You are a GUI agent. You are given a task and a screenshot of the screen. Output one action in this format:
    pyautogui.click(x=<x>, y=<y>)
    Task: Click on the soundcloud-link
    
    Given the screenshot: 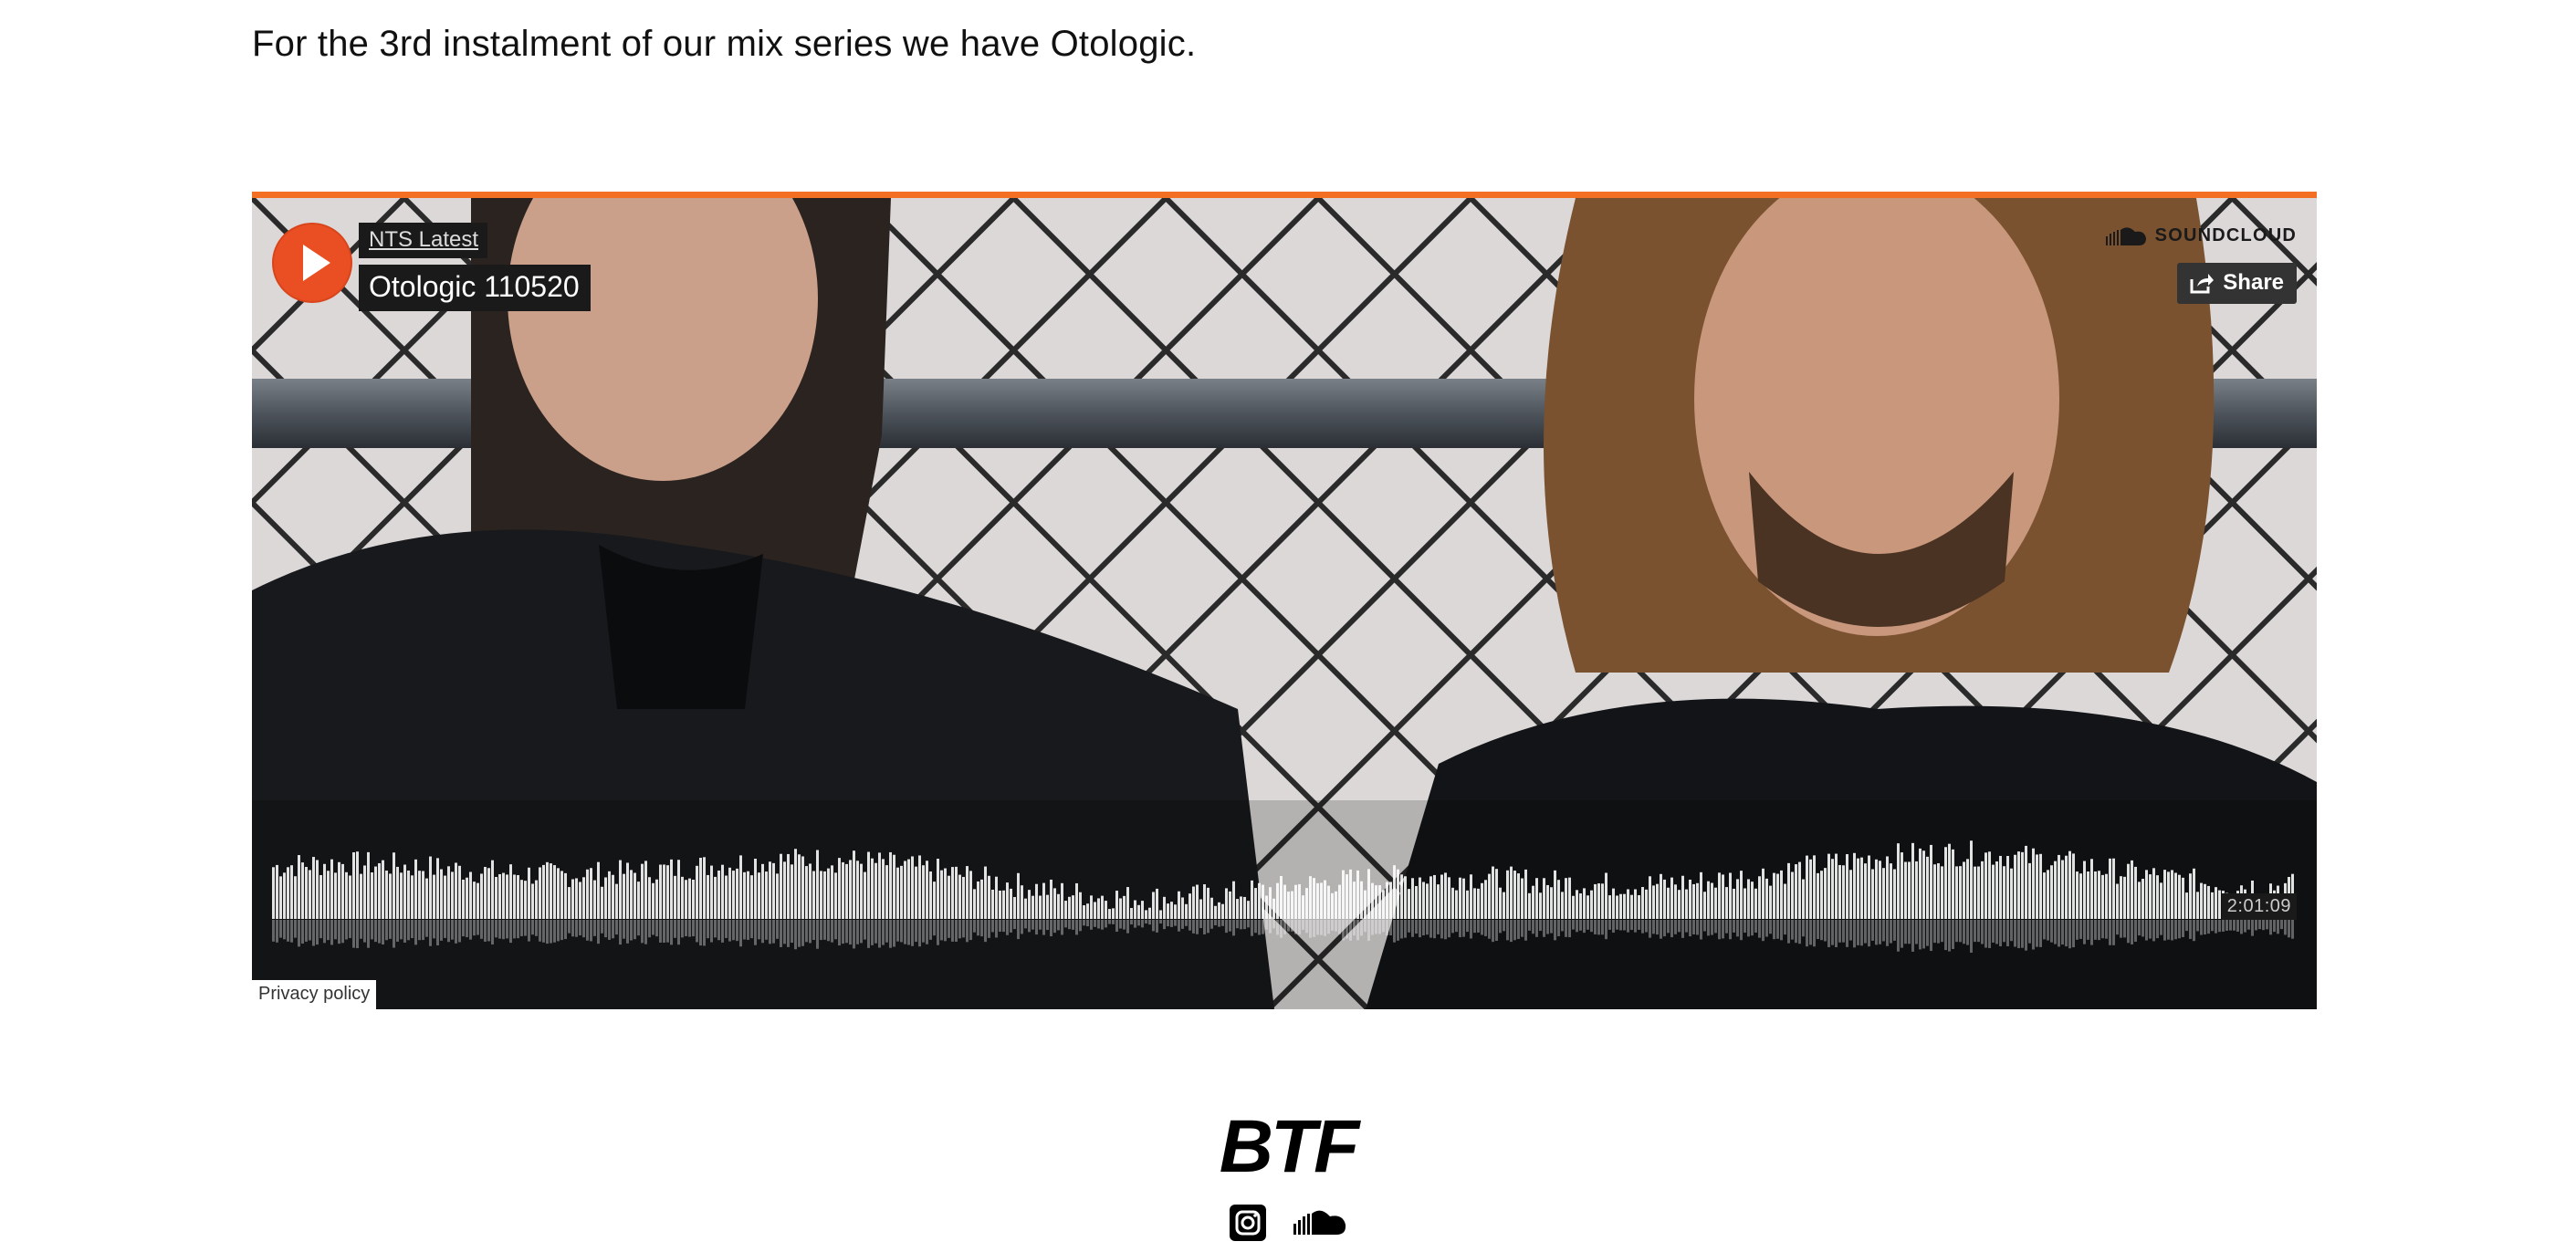 What is the action you would take?
    pyautogui.click(x=1319, y=1225)
    